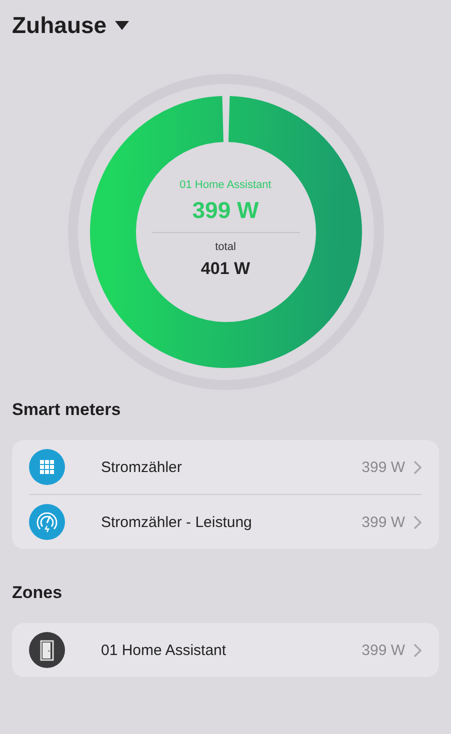  I want to click on dropdown-icon, so click(121, 25).